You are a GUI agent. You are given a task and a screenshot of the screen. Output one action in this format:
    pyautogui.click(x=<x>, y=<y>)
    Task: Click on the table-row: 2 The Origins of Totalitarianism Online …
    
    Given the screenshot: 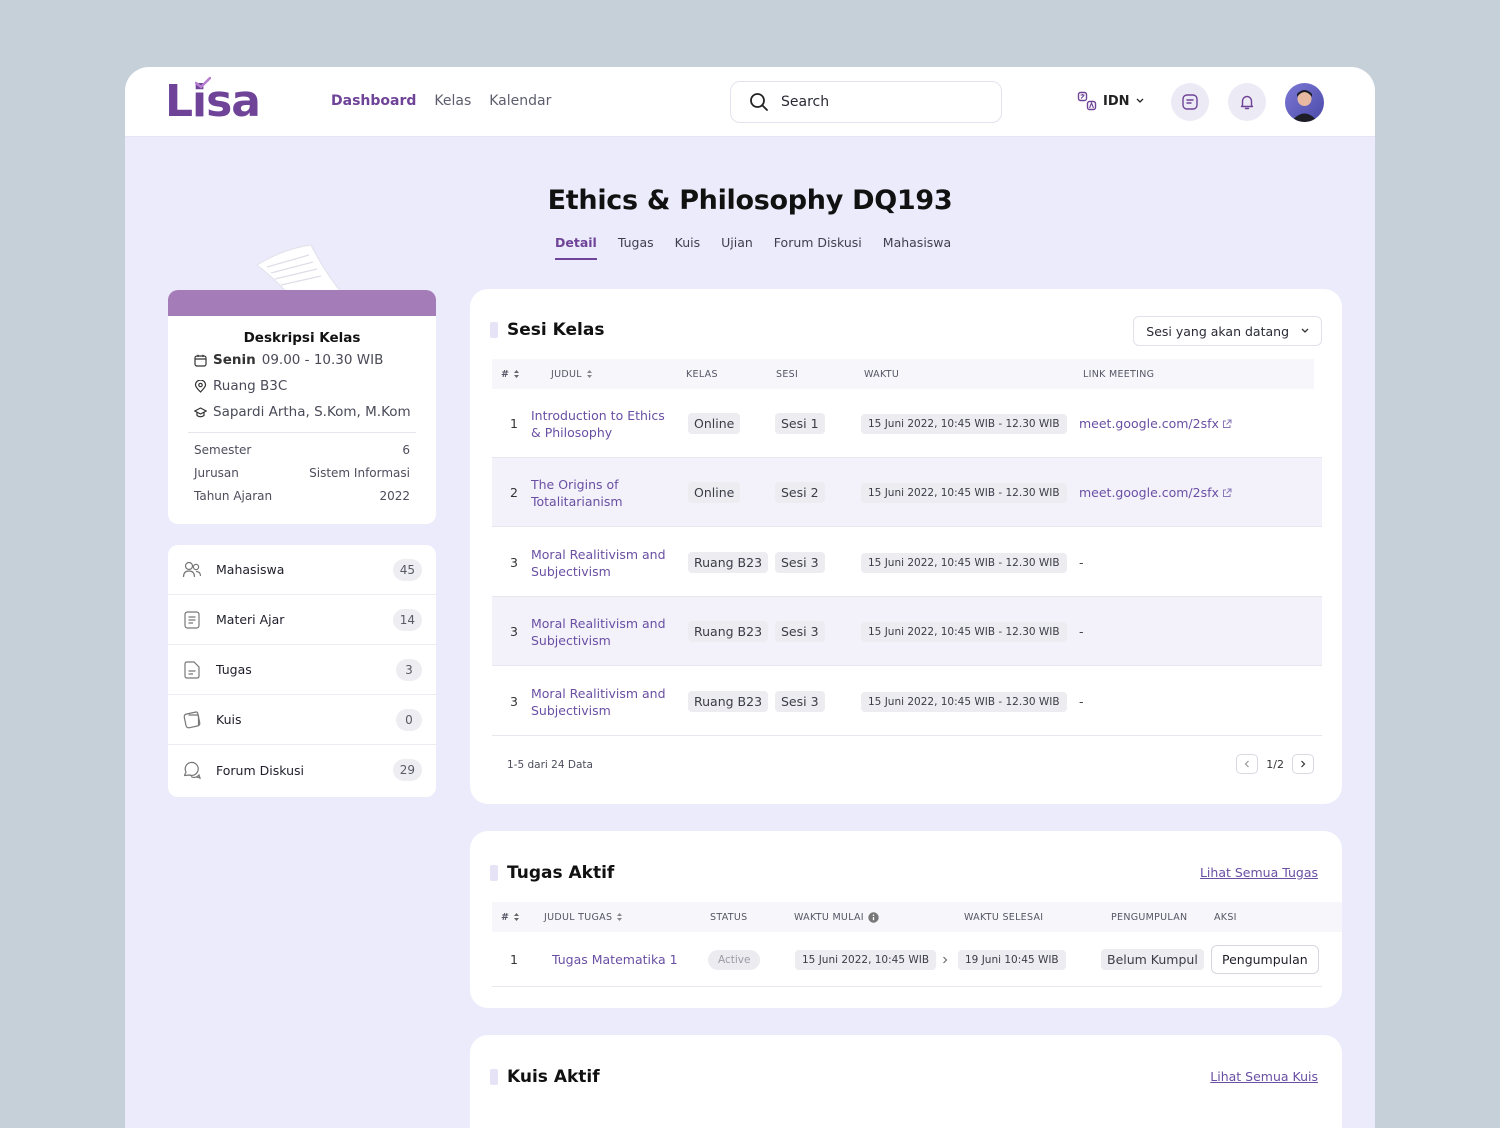 What is the action you would take?
    pyautogui.click(x=907, y=492)
    